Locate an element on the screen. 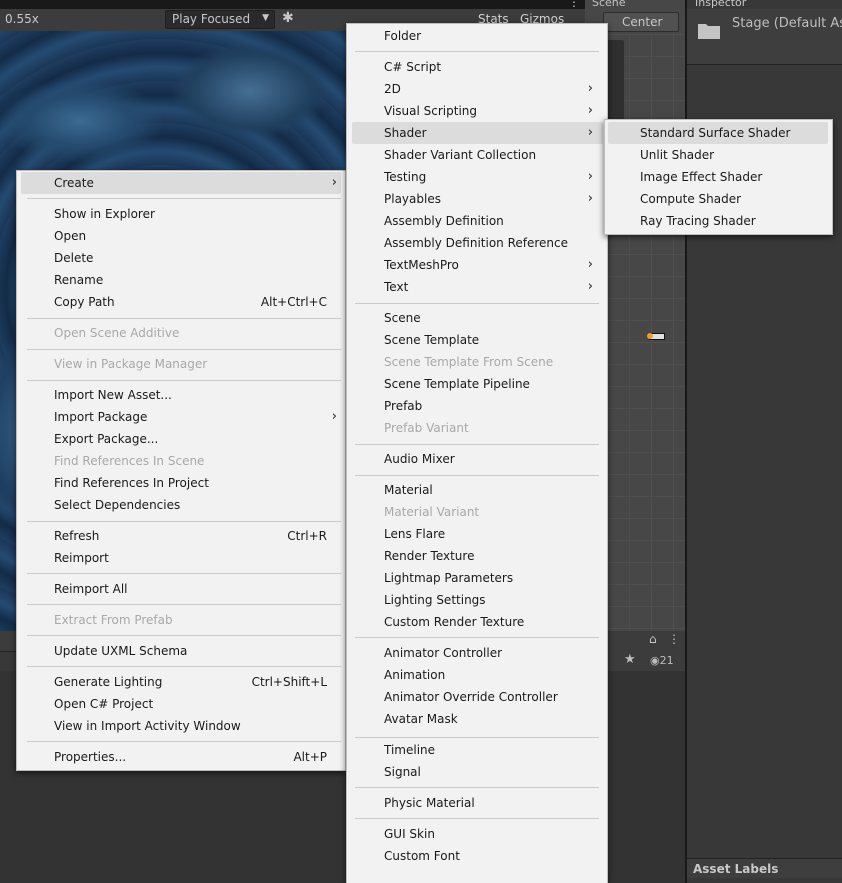 The height and width of the screenshot is (883, 842). menu-item-label: View in Import Activity Window is located at coordinates (147, 726).